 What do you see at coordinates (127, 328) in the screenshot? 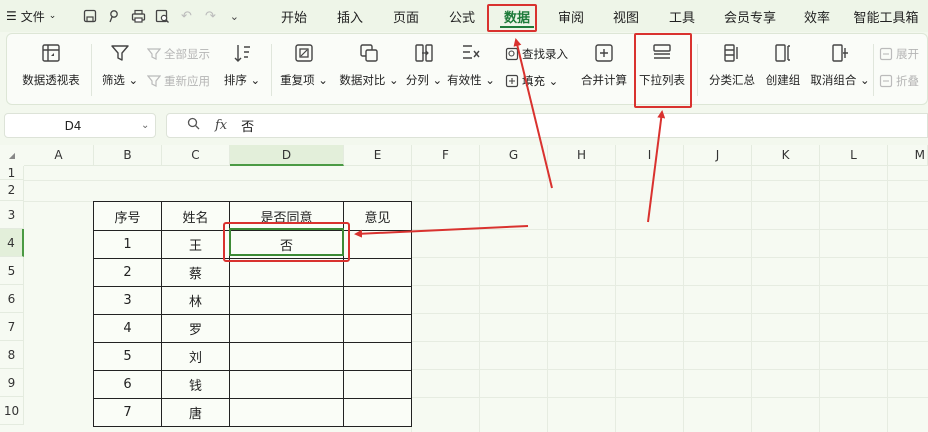
I see `table-cell: 4` at bounding box center [127, 328].